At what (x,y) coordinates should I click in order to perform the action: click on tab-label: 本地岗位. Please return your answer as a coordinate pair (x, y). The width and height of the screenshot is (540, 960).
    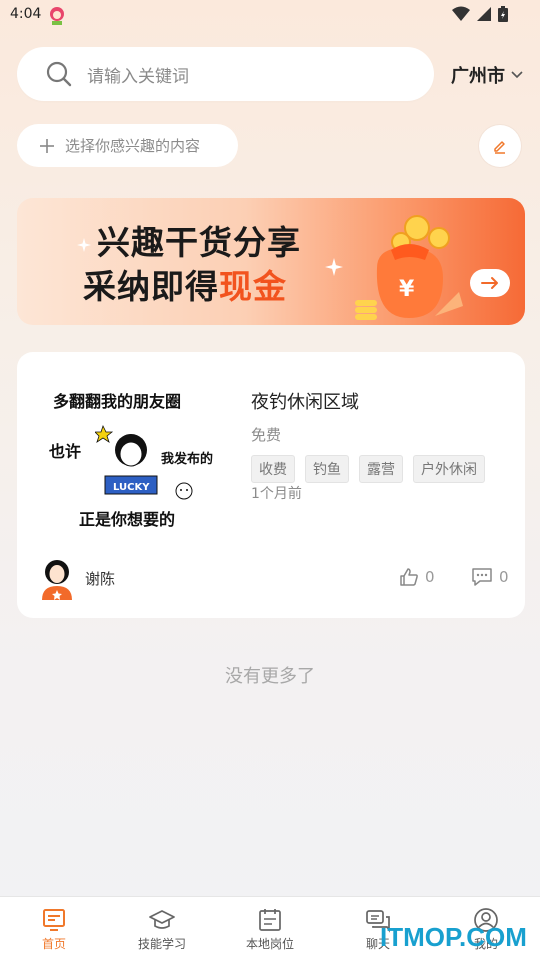
    Looking at the image, I should click on (269, 944).